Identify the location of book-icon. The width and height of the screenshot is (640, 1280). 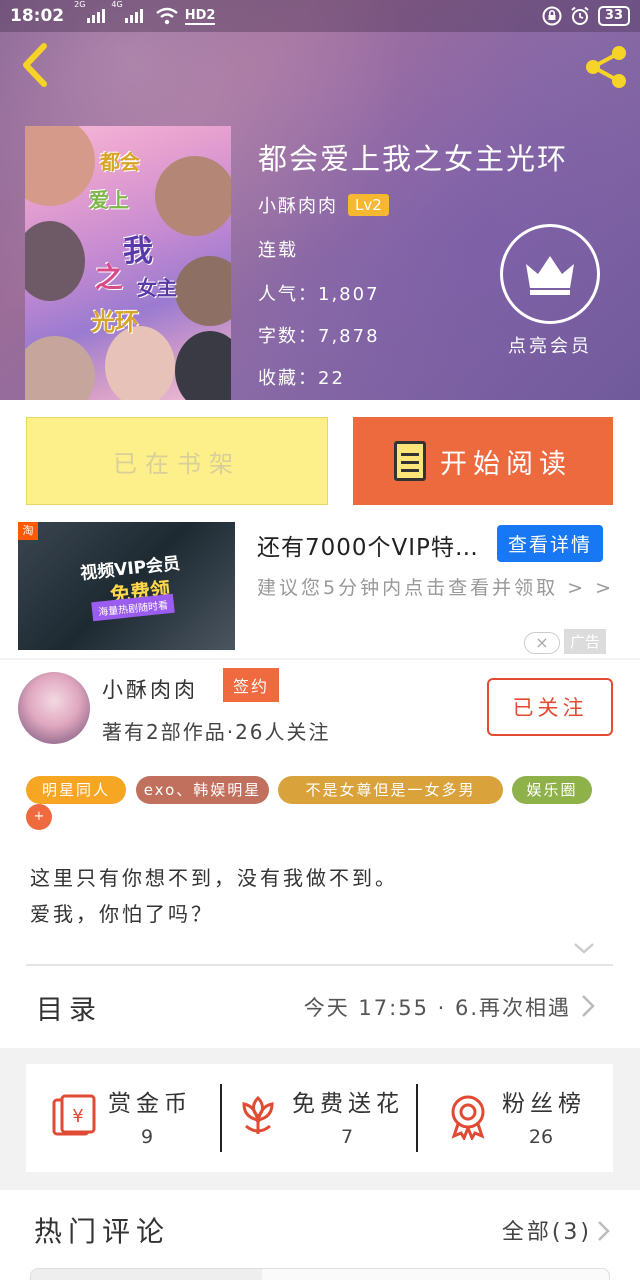
(410, 461).